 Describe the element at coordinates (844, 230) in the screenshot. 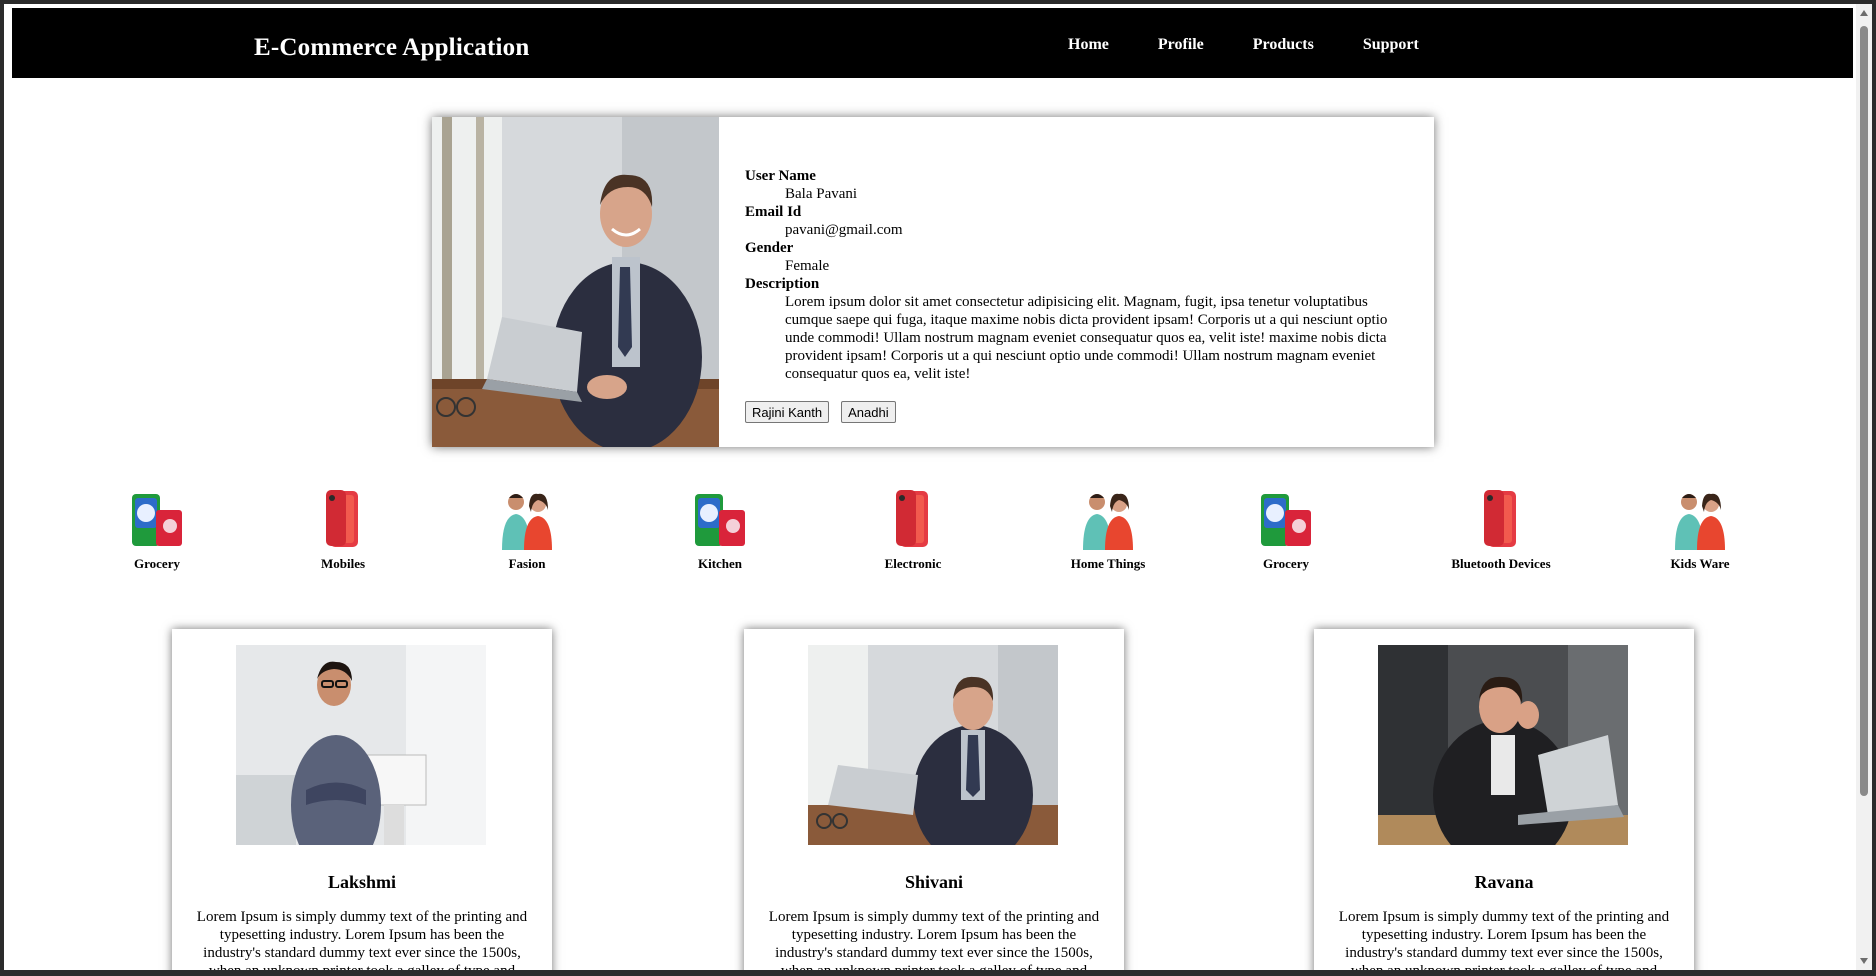

I see `email-value: pavani@gmail.com` at that location.